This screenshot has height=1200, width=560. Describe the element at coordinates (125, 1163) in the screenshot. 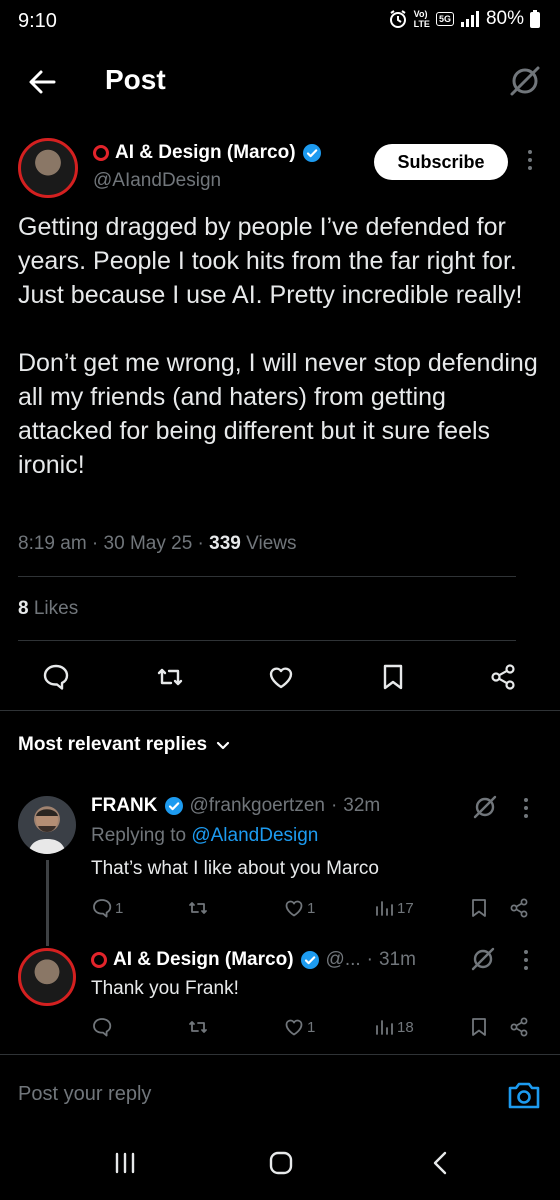

I see `recent-apps-icon` at that location.